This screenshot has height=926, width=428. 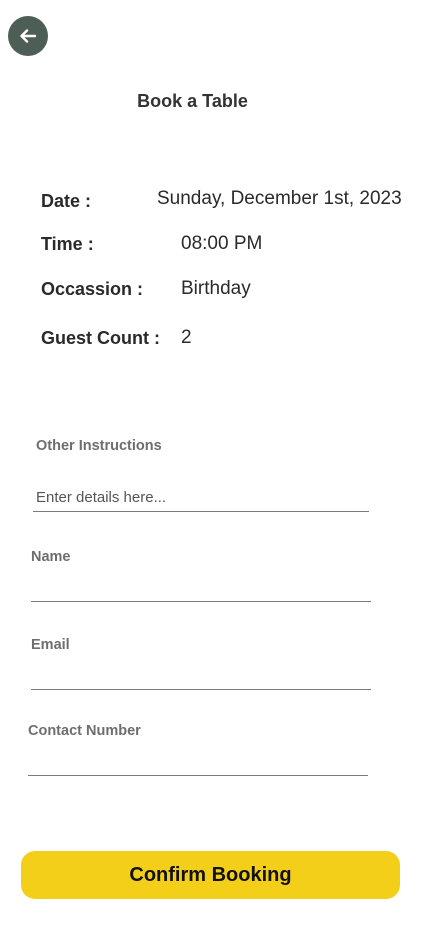 What do you see at coordinates (100, 338) in the screenshot?
I see `guest-count-label: Guest Count :` at bounding box center [100, 338].